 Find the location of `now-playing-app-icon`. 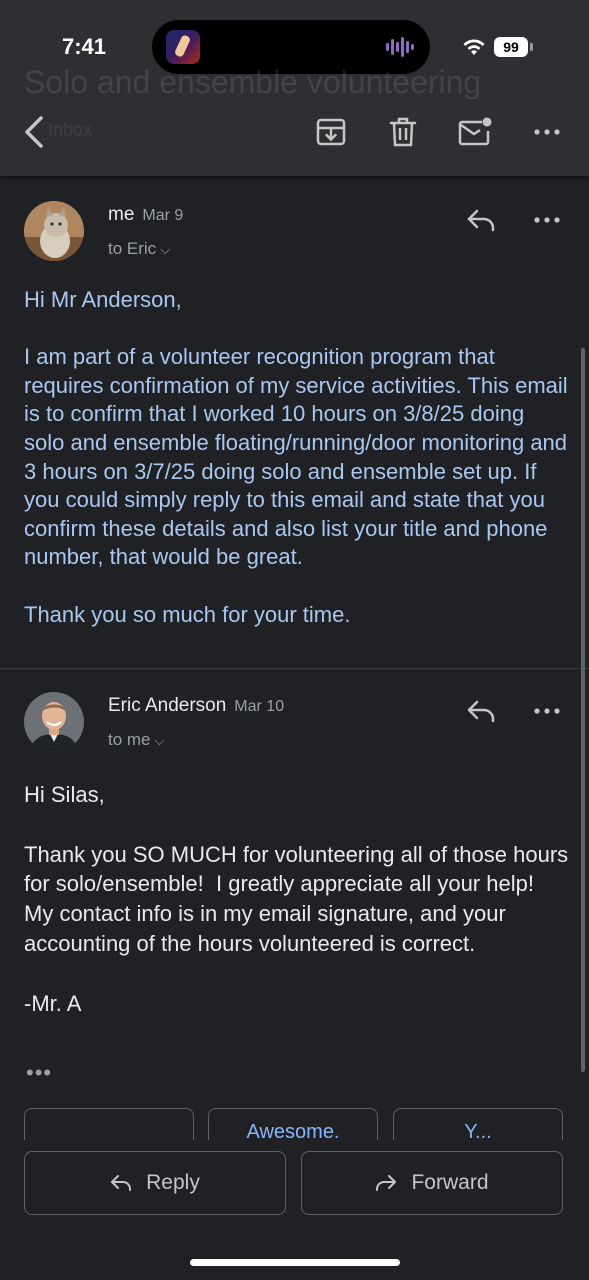

now-playing-app-icon is located at coordinates (183, 47).